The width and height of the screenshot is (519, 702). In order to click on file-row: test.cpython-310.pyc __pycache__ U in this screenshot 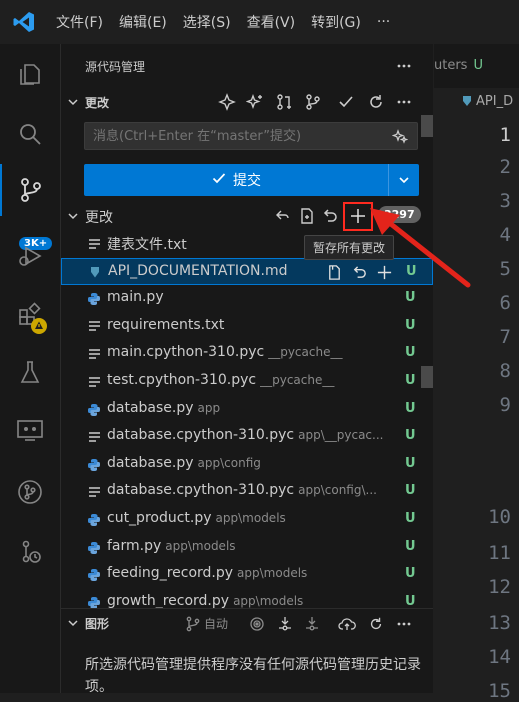, I will do `click(247, 381)`.